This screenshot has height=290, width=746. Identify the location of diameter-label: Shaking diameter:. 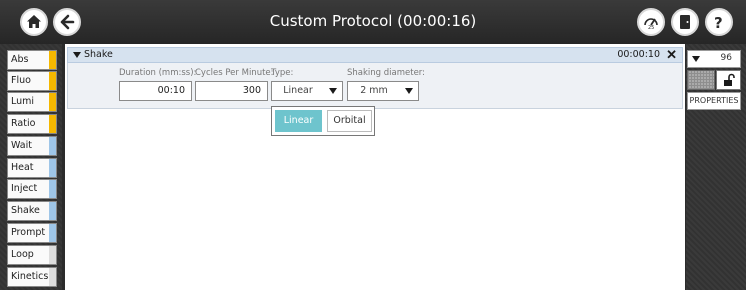
(386, 73).